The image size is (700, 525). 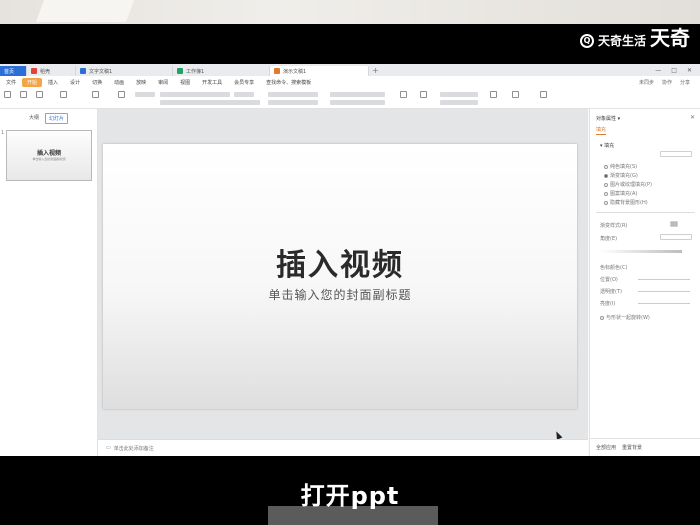 What do you see at coordinates (343, 447) in the screenshot?
I see `notes-area: ▭ 单击此处添加备注` at bounding box center [343, 447].